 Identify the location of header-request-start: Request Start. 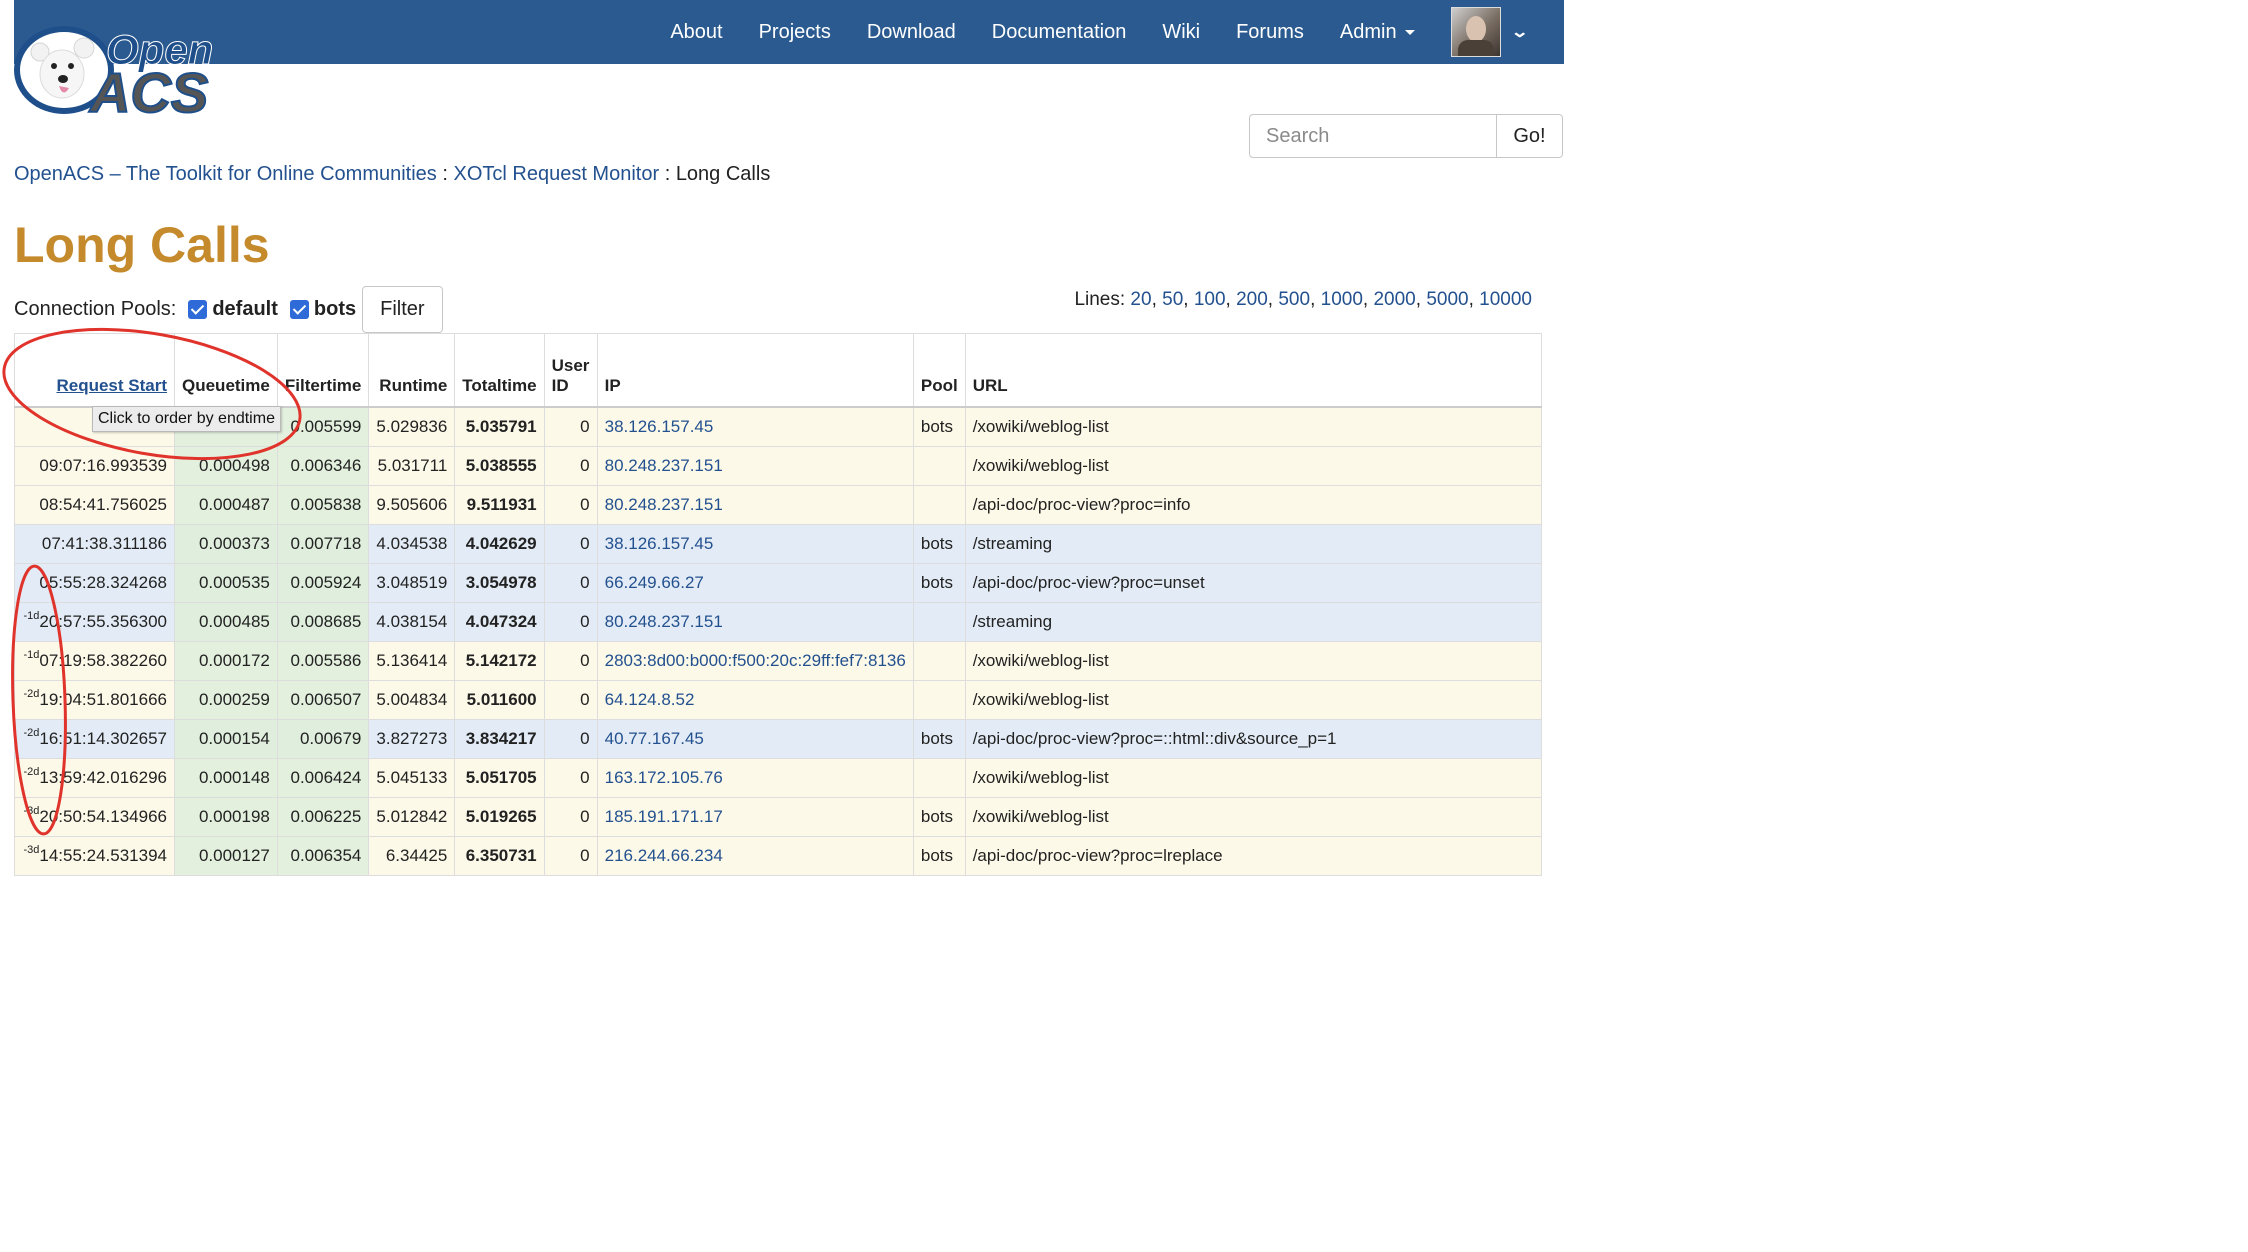
(94, 370).